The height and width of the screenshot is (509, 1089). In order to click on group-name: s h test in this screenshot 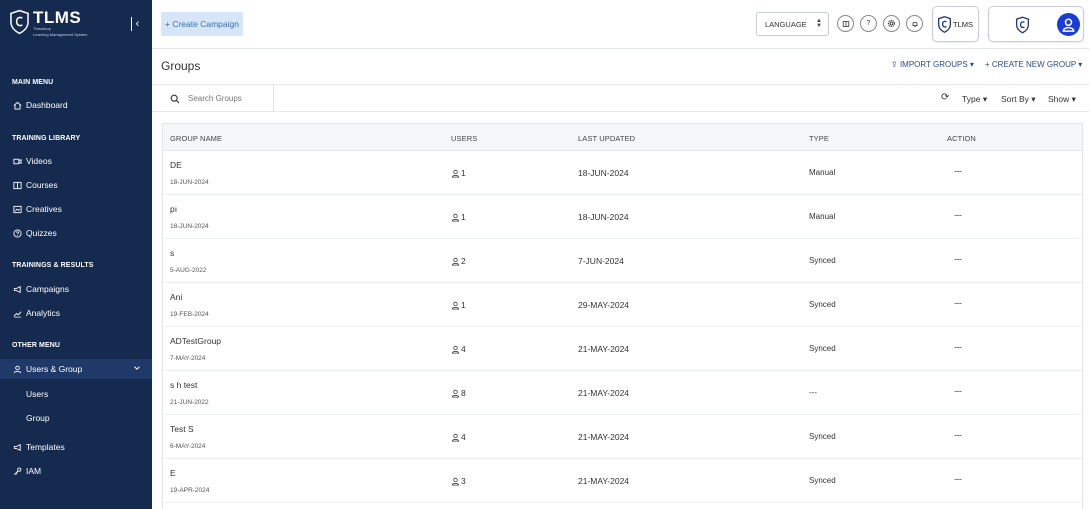, I will do `click(183, 385)`.